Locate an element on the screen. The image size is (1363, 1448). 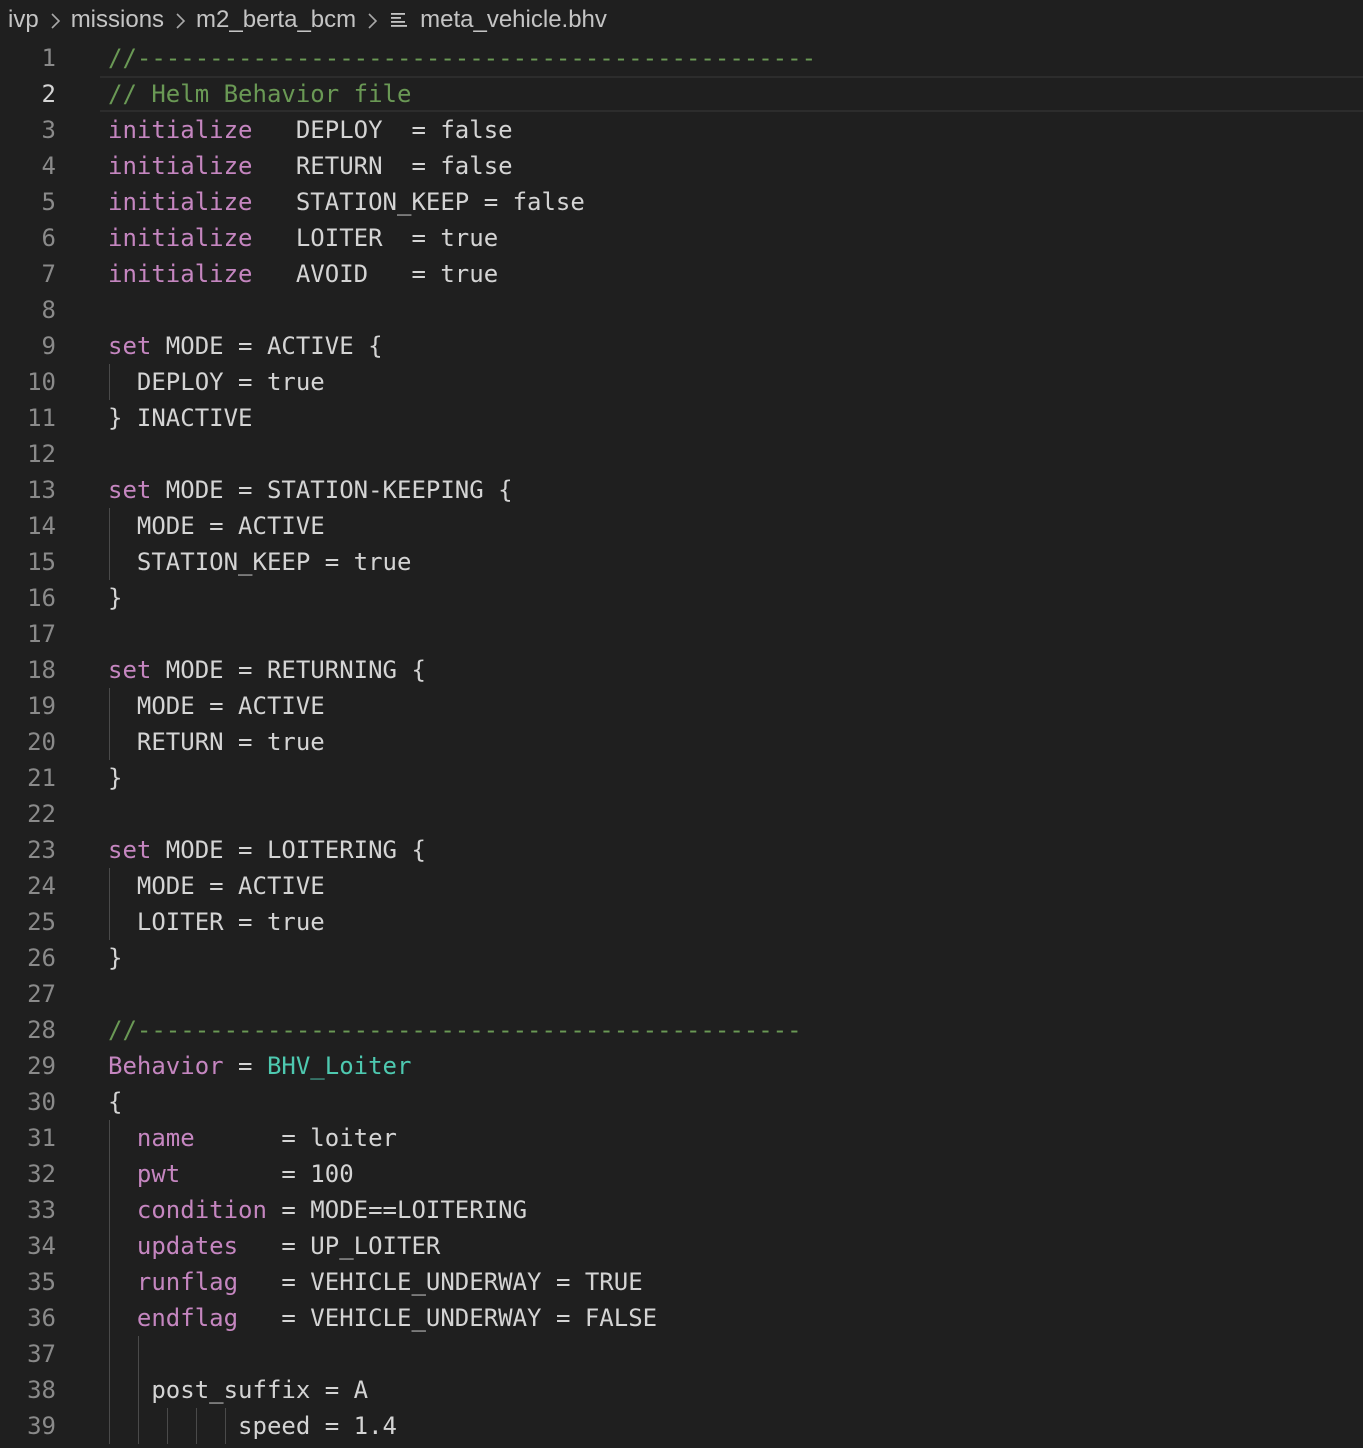
code-line: 7 initialize AVOID = true is located at coordinates (681, 274).